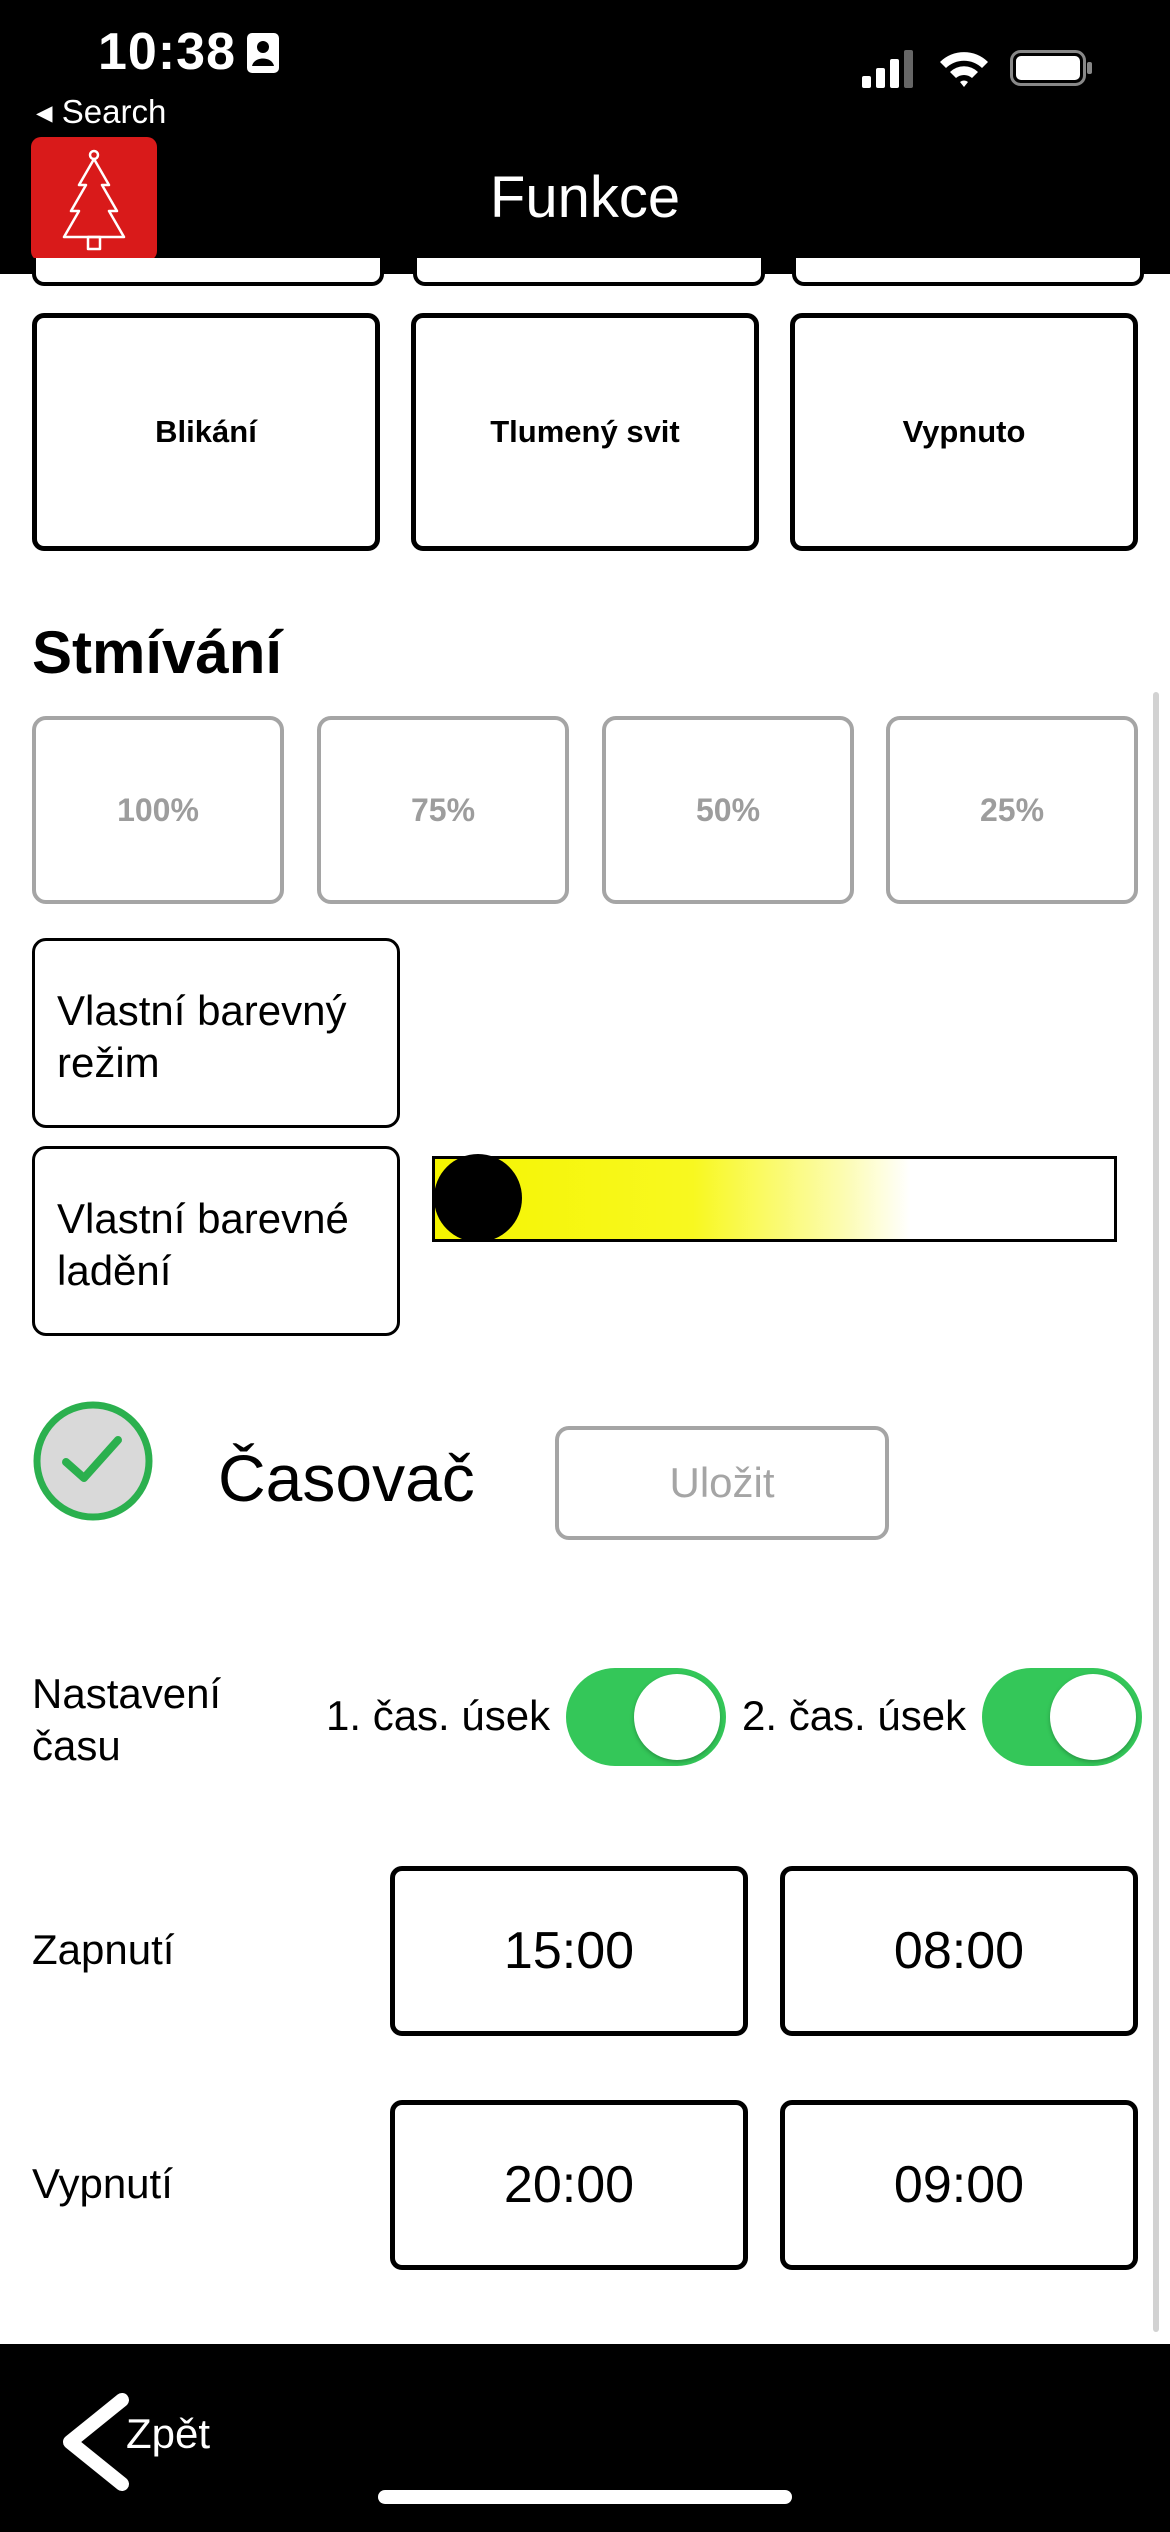 Image resolution: width=1170 pixels, height=2532 pixels. Describe the element at coordinates (101, 111) in the screenshot. I see `back-to-search-link: ◂ Search` at that location.